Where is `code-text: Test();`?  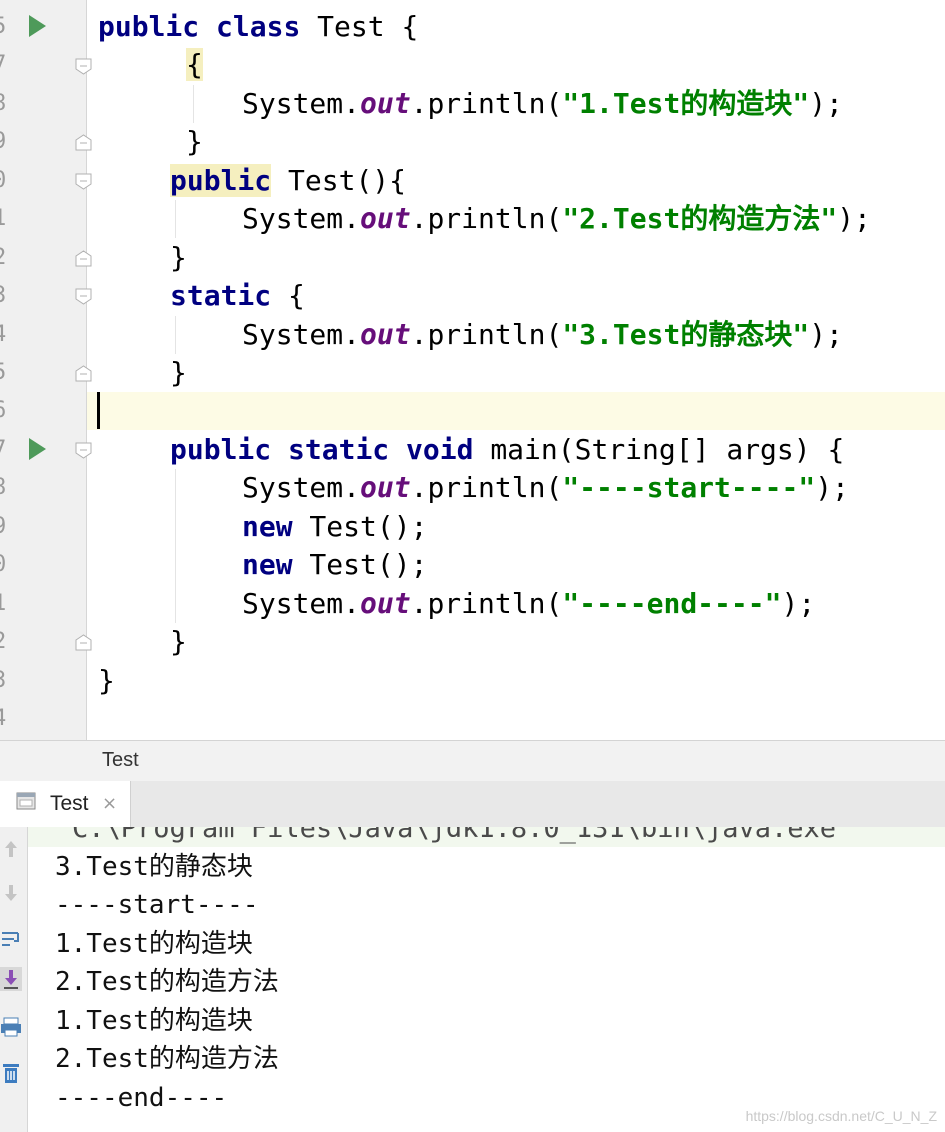 code-text: Test(); is located at coordinates (360, 564).